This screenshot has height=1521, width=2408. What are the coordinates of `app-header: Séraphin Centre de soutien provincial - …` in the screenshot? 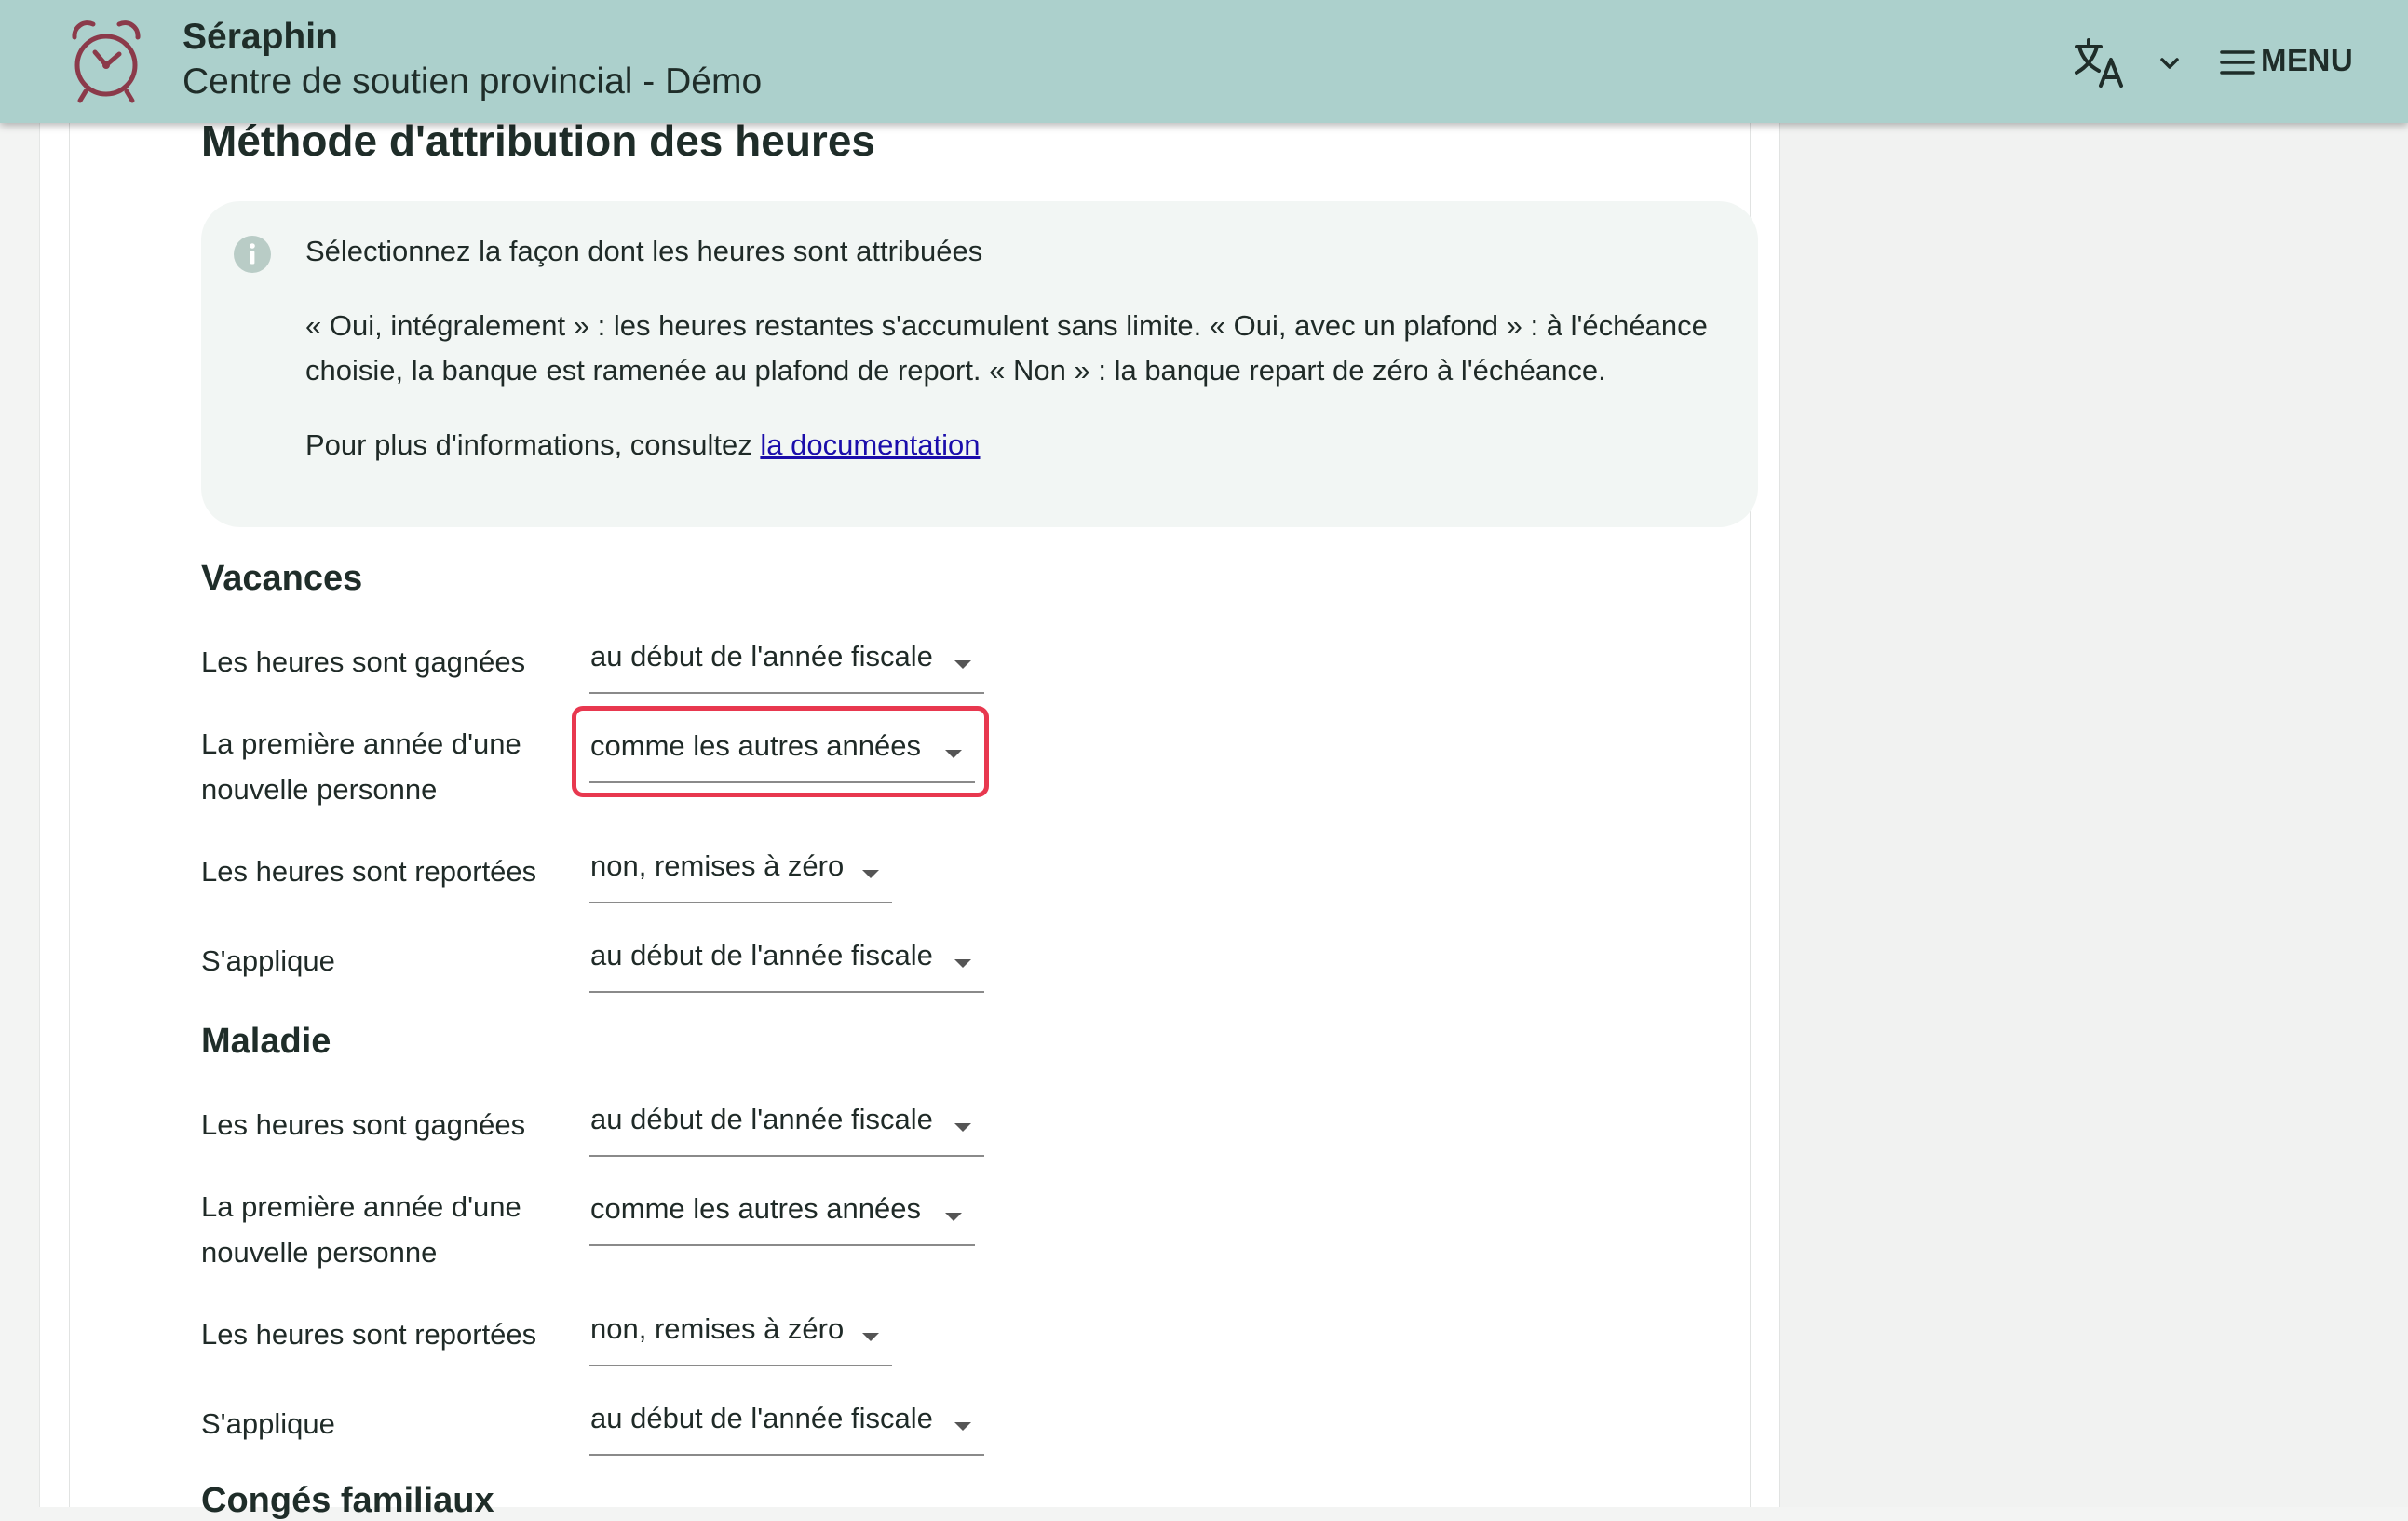 It's located at (1204, 62).